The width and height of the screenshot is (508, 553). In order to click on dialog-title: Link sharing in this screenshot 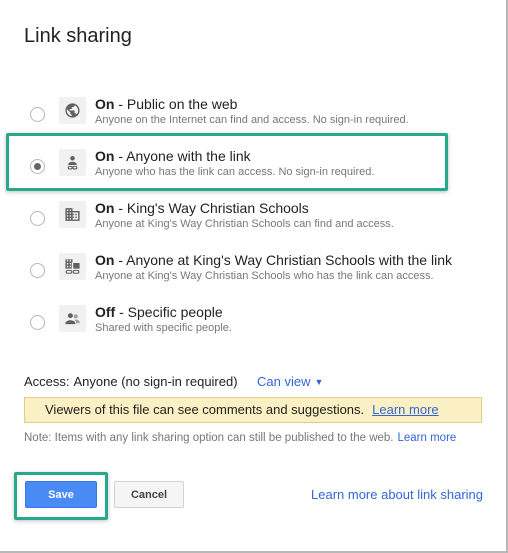, I will do `click(78, 36)`.